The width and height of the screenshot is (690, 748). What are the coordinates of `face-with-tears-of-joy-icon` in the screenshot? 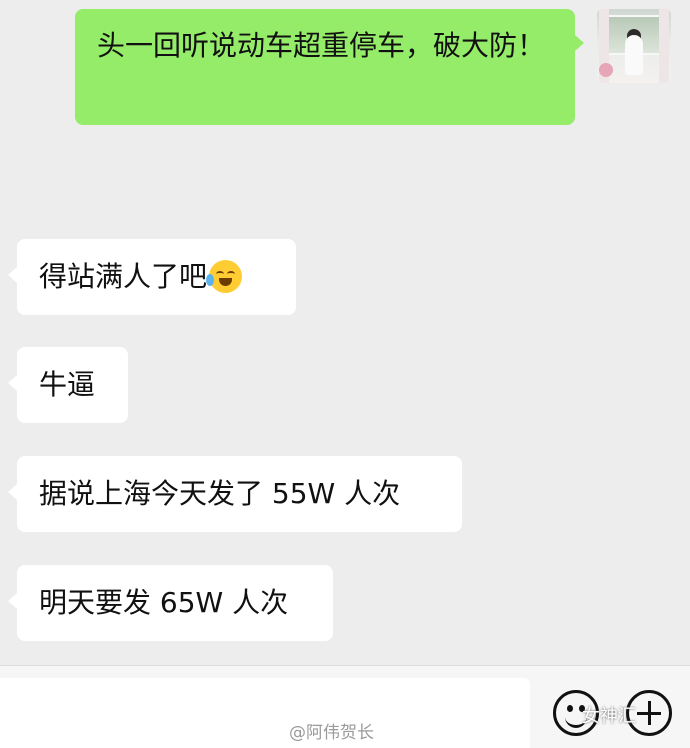 It's located at (224, 276).